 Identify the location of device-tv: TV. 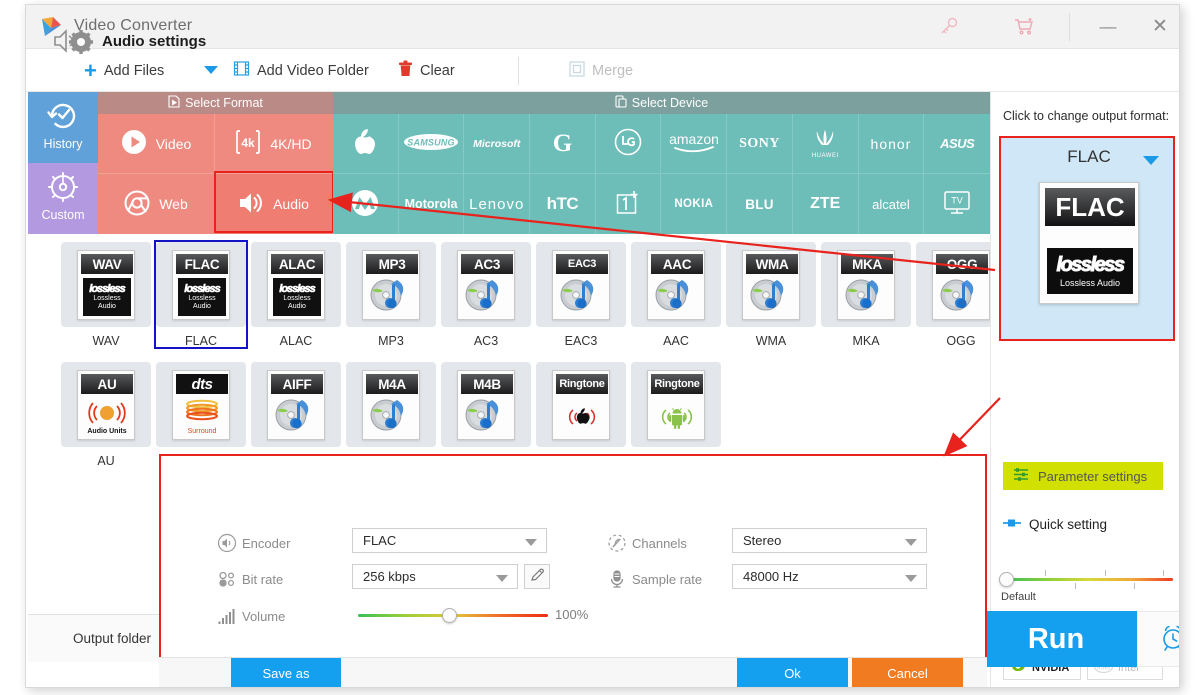
(957, 204).